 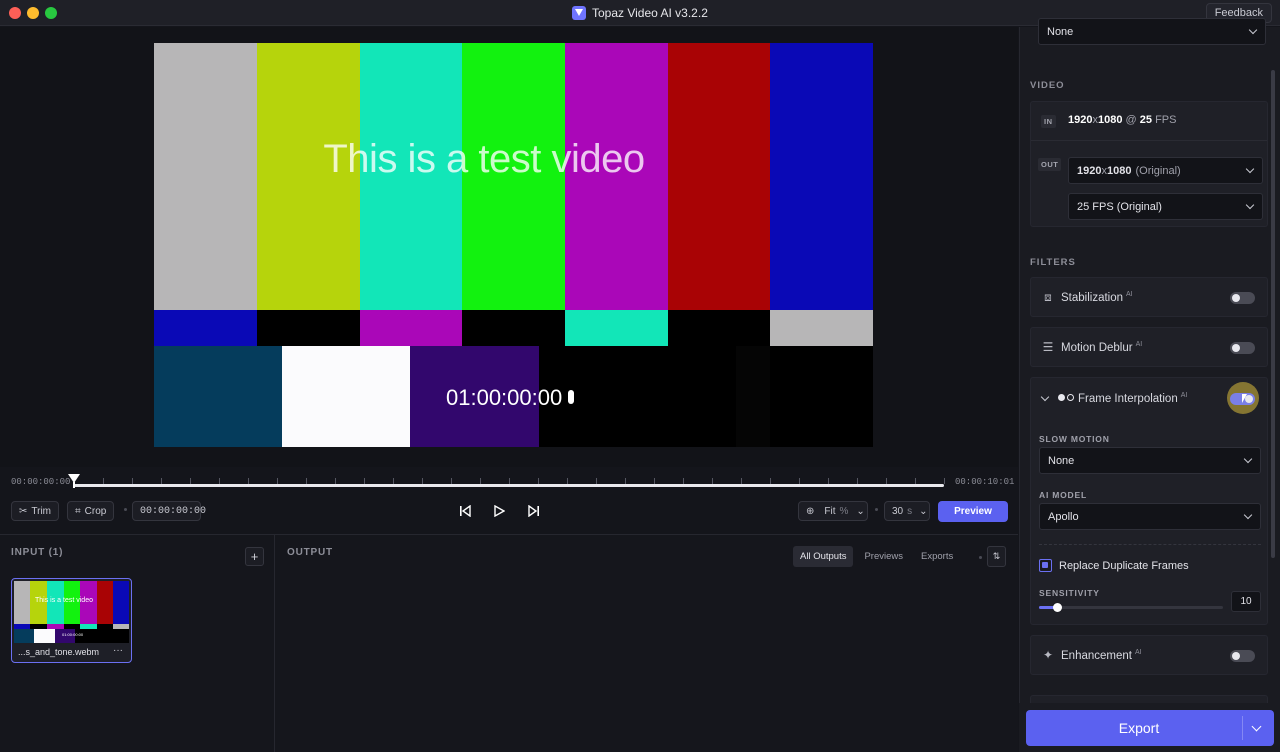 What do you see at coordinates (1110, 120) in the screenshot?
I see `input-height: 1080` at bounding box center [1110, 120].